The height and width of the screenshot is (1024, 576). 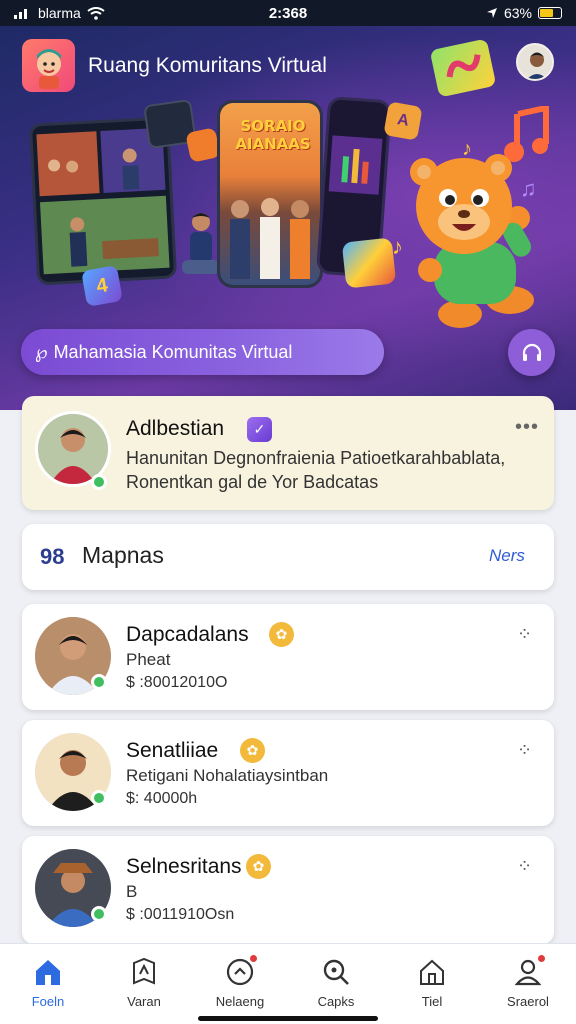 I want to click on member-name: Dapcadalans, so click(x=187, y=634).